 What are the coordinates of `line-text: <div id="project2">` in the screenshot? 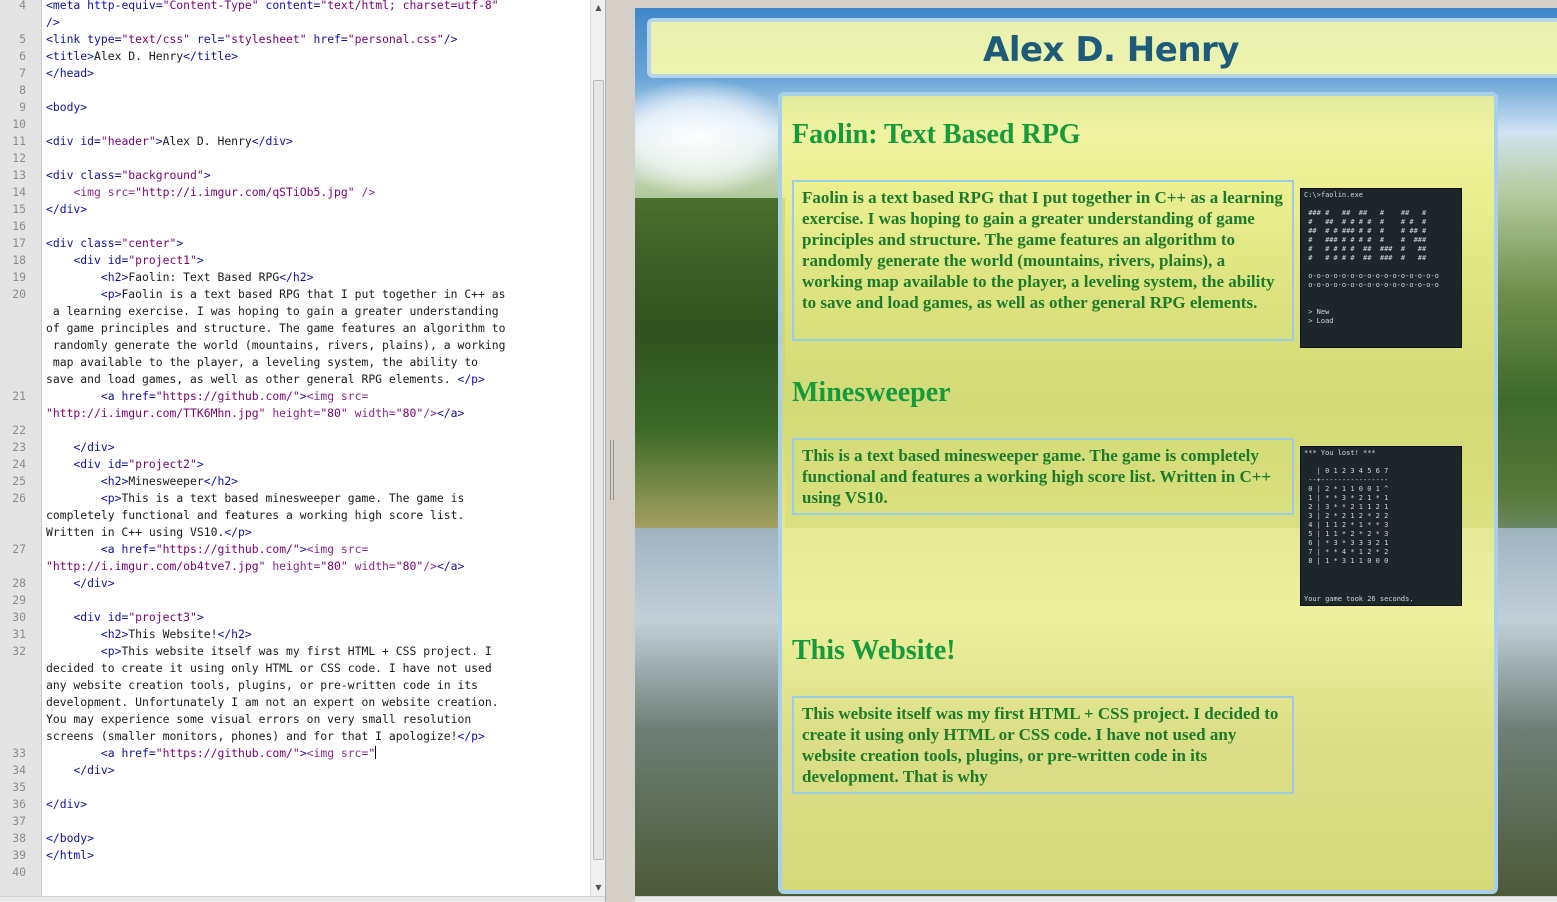 It's located at (124, 464).